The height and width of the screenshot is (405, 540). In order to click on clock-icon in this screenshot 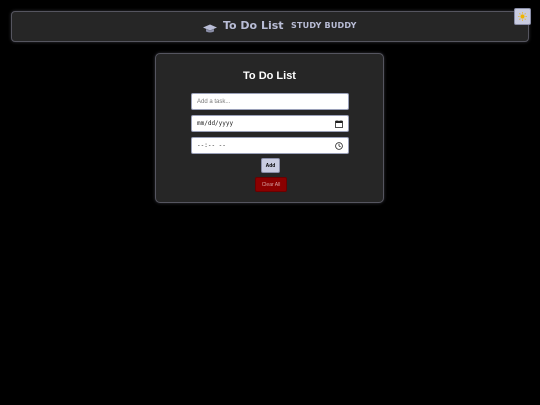, I will do `click(339, 145)`.